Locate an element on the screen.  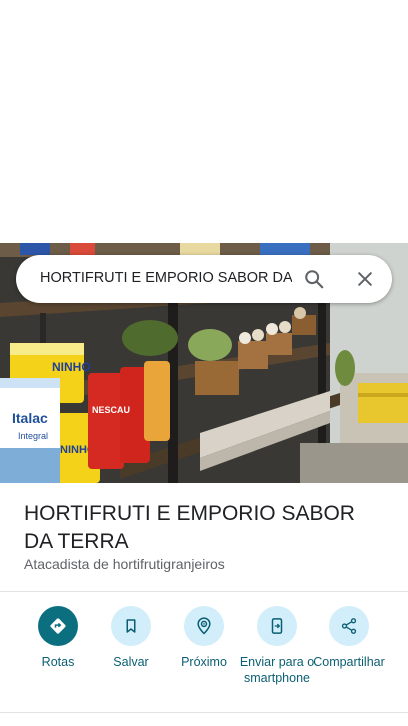
share-icon is located at coordinates (349, 626).